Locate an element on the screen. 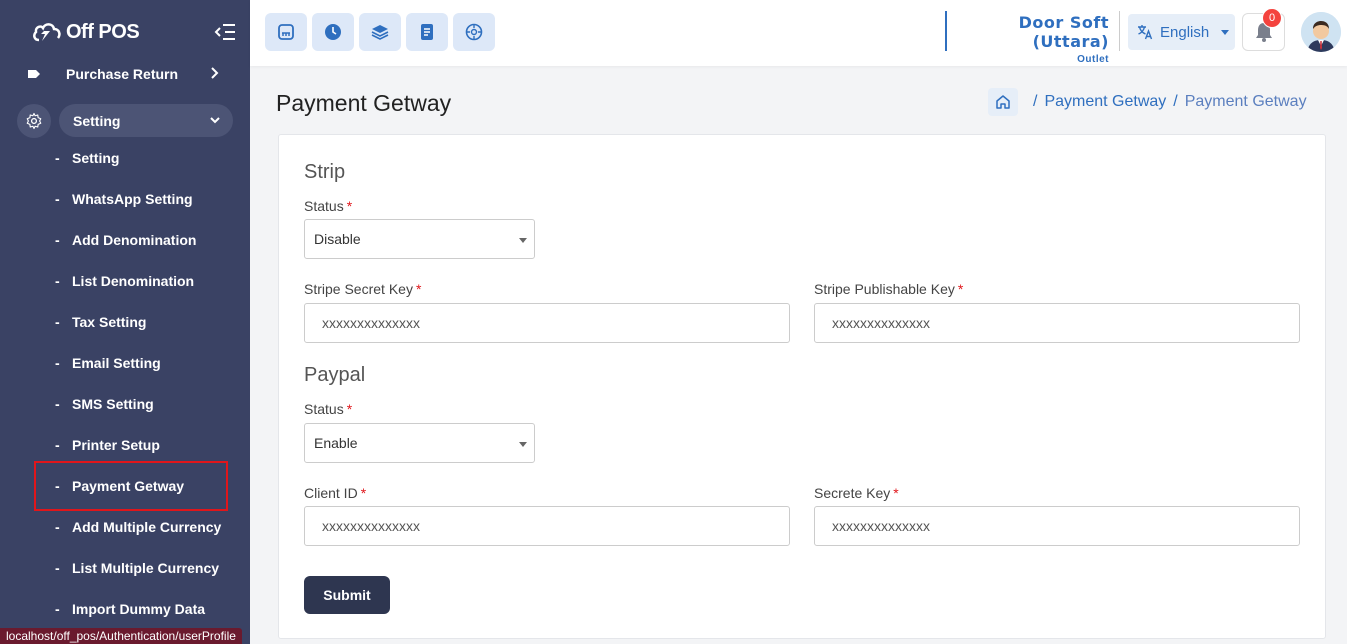  submit-button: Submit is located at coordinates (347, 595).